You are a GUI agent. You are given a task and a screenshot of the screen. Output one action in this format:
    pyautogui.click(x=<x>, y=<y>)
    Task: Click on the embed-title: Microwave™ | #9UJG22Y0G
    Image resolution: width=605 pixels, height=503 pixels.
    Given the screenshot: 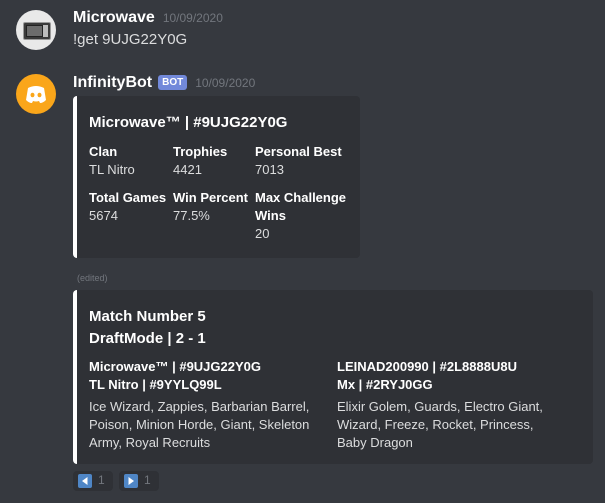 What is the action you would take?
    pyautogui.click(x=188, y=122)
    